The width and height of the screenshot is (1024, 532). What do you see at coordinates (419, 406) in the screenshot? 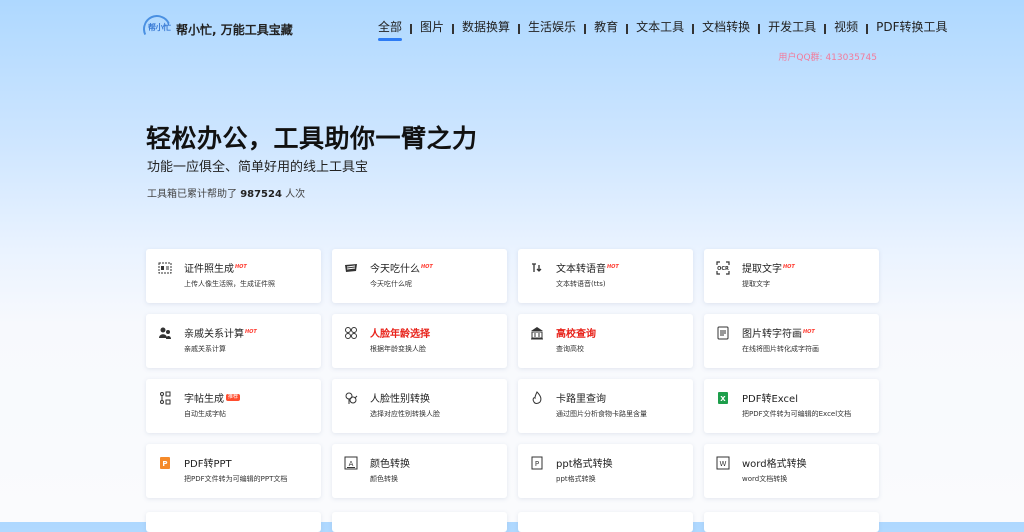
I see `tool-card: 人脸性别转换 选择对应性别转换人脸` at bounding box center [419, 406].